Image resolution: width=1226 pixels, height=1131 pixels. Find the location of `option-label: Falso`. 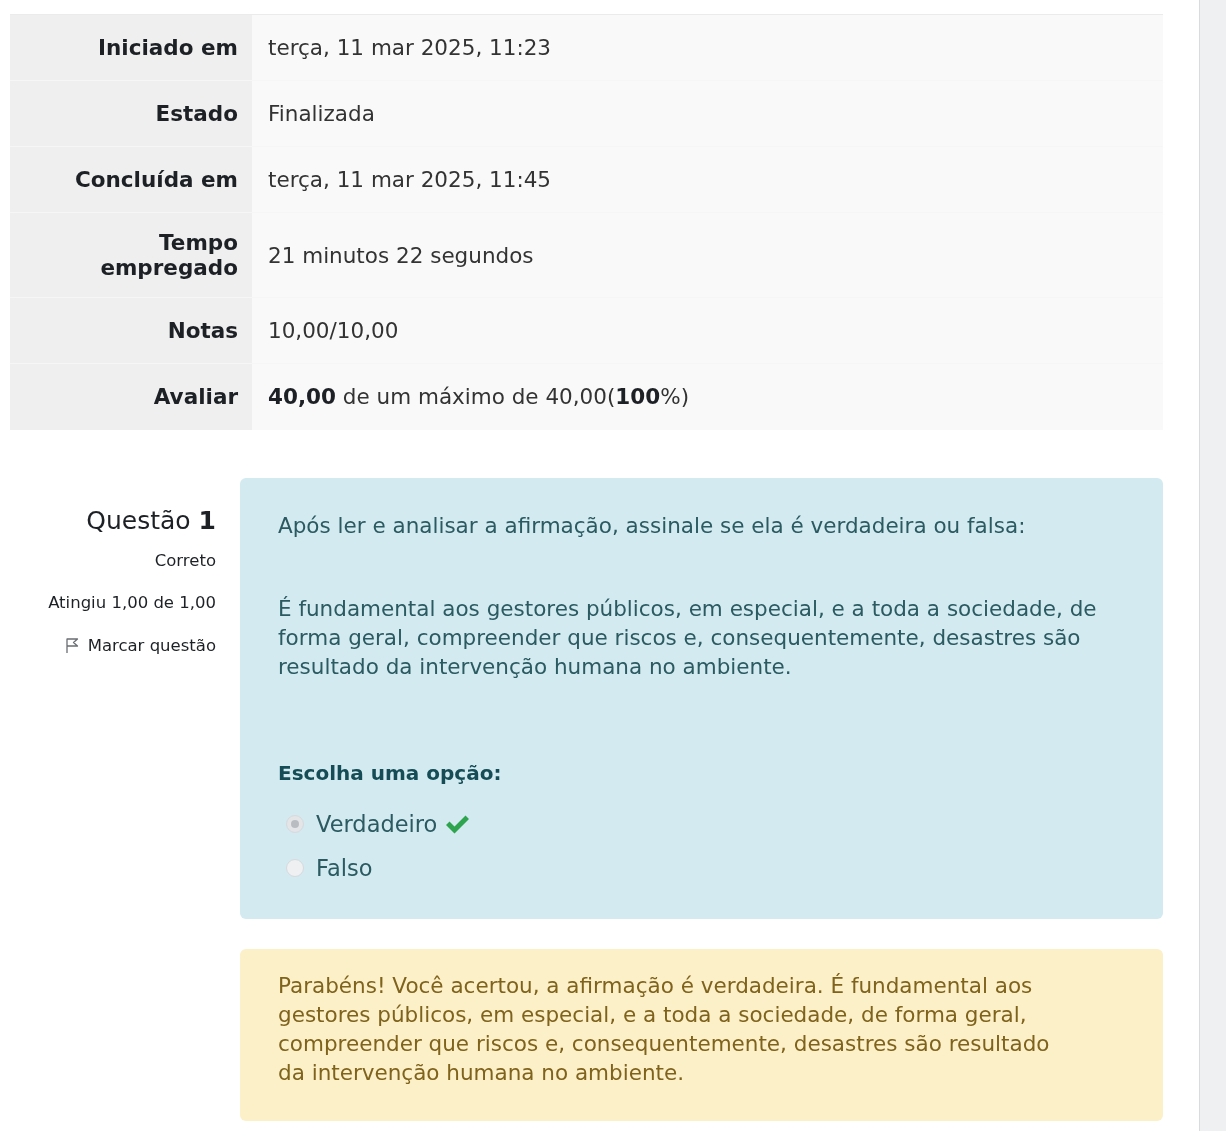

option-label: Falso is located at coordinates (344, 868).